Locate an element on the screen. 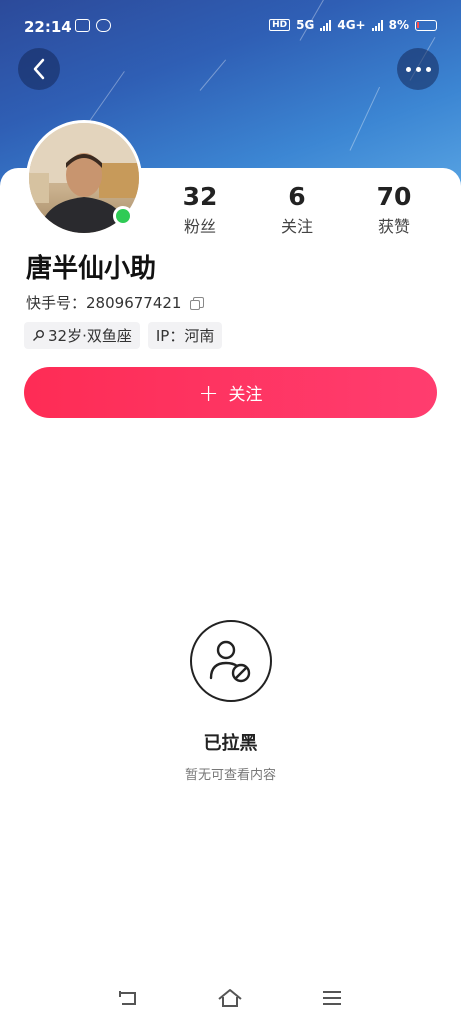 This screenshot has height=1024, width=461. back-button is located at coordinates (39, 69).